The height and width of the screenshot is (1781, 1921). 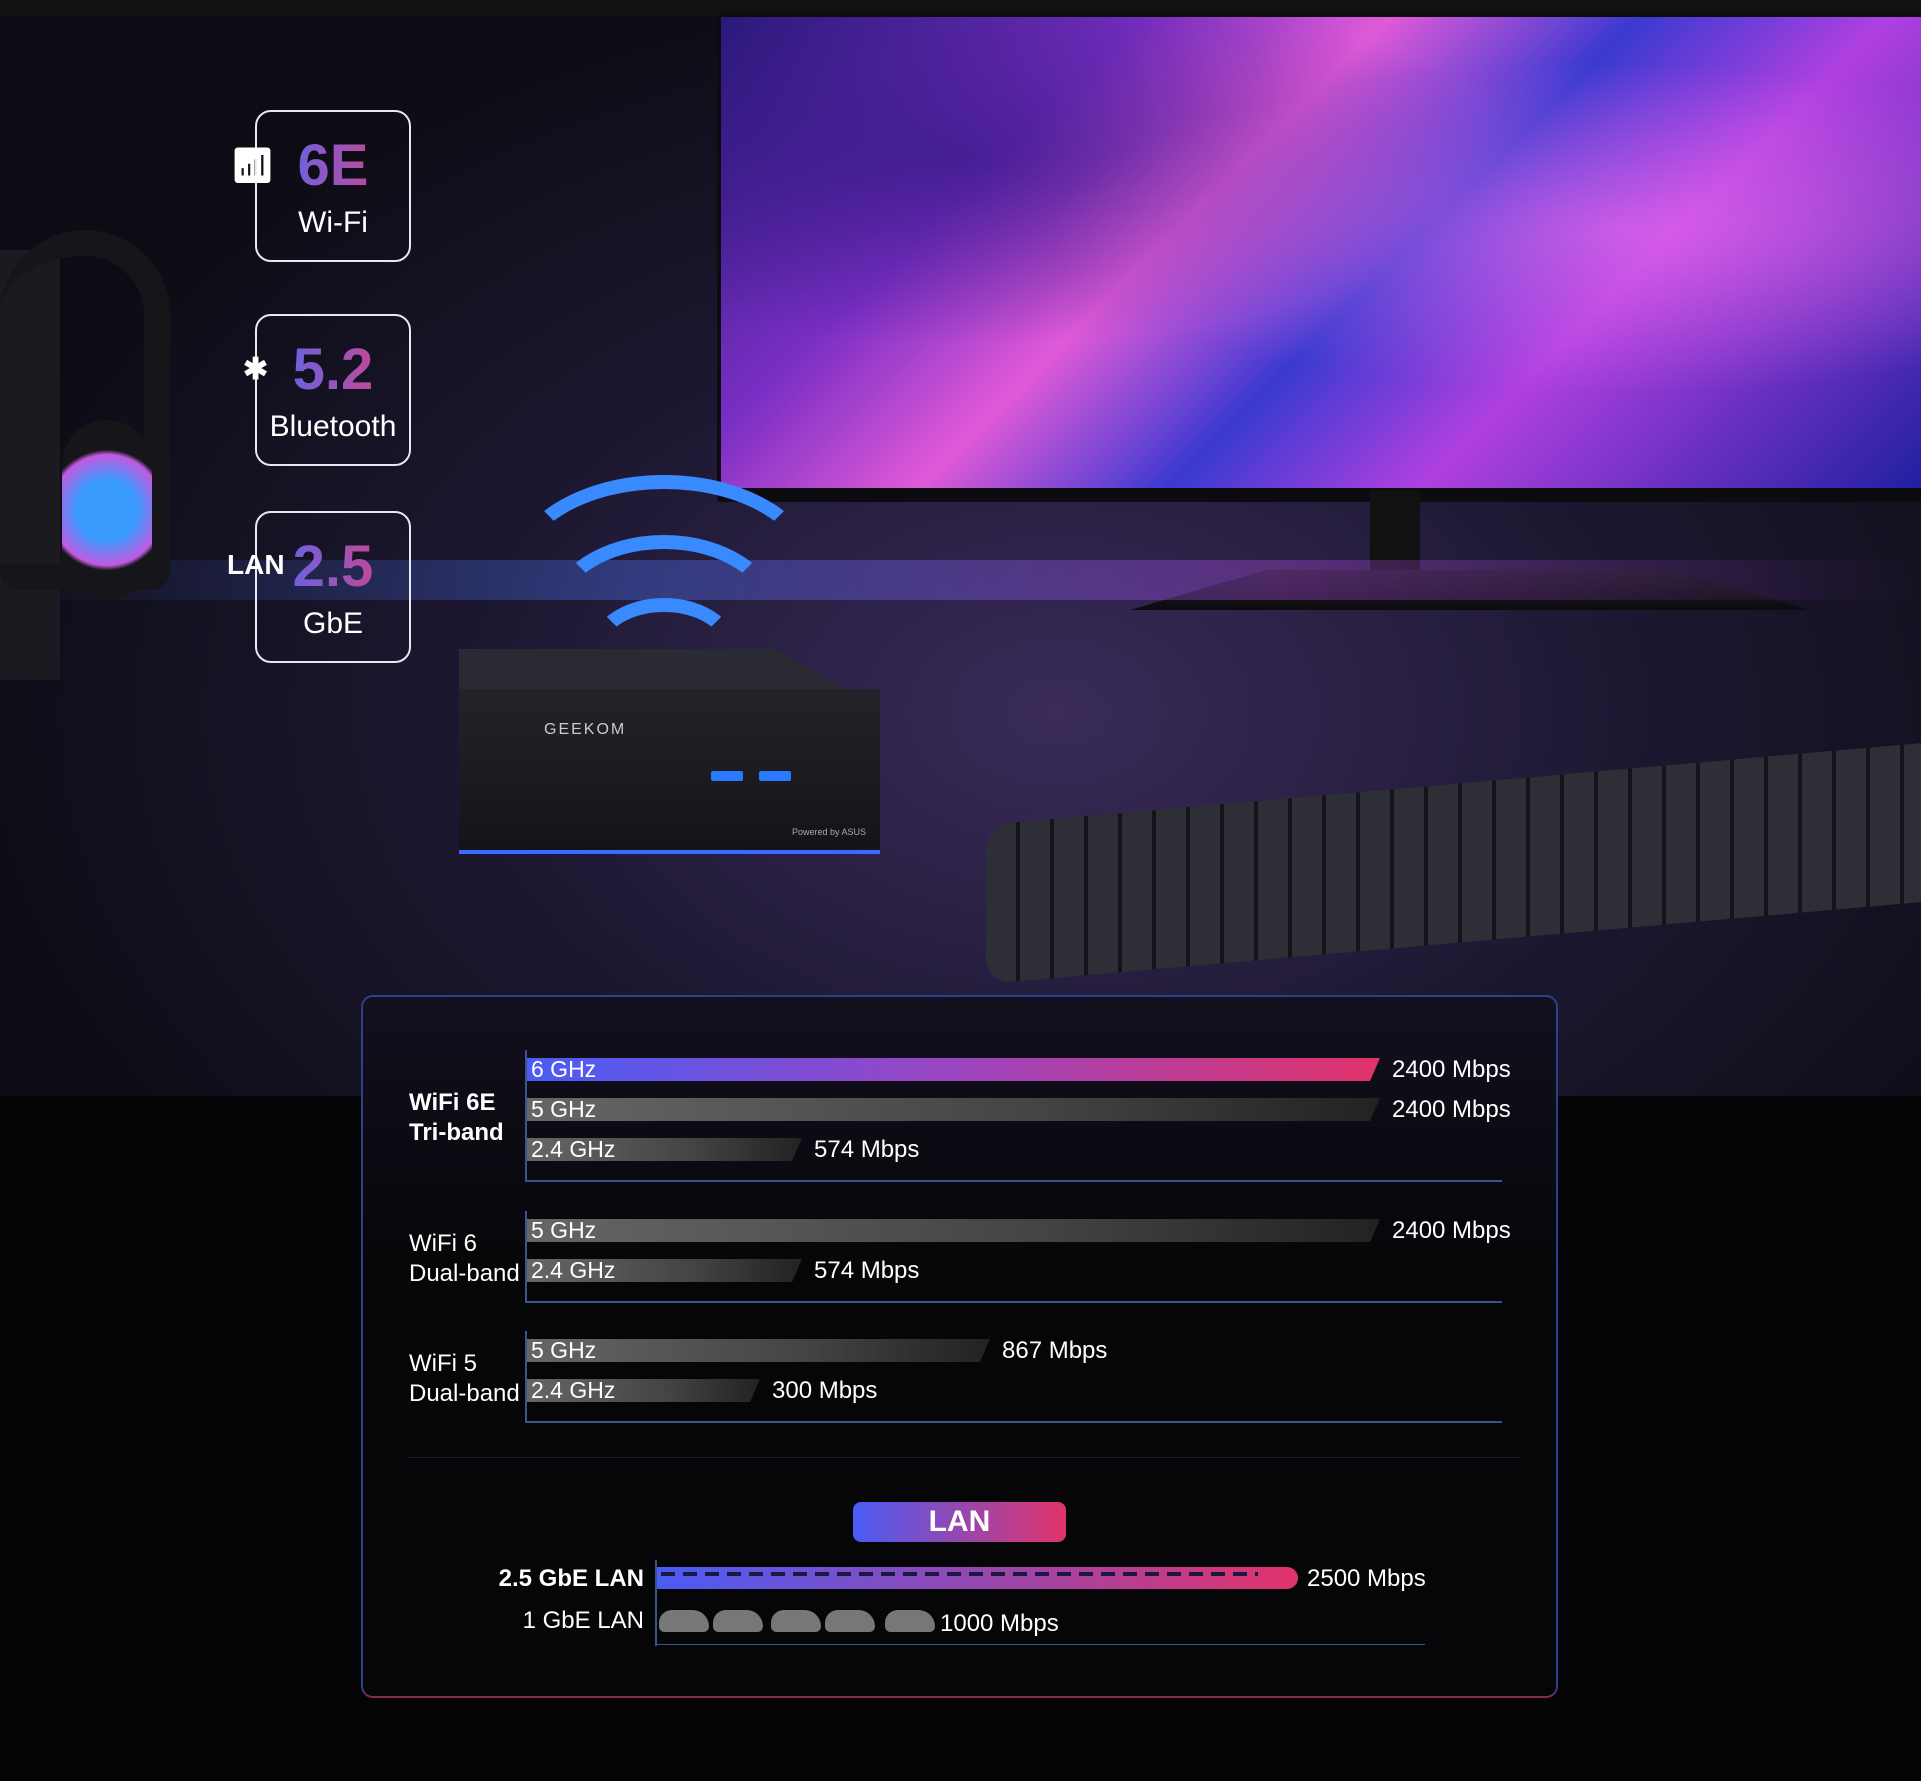 What do you see at coordinates (564, 1069) in the screenshot?
I see `bar-band-label: 6 GHz` at bounding box center [564, 1069].